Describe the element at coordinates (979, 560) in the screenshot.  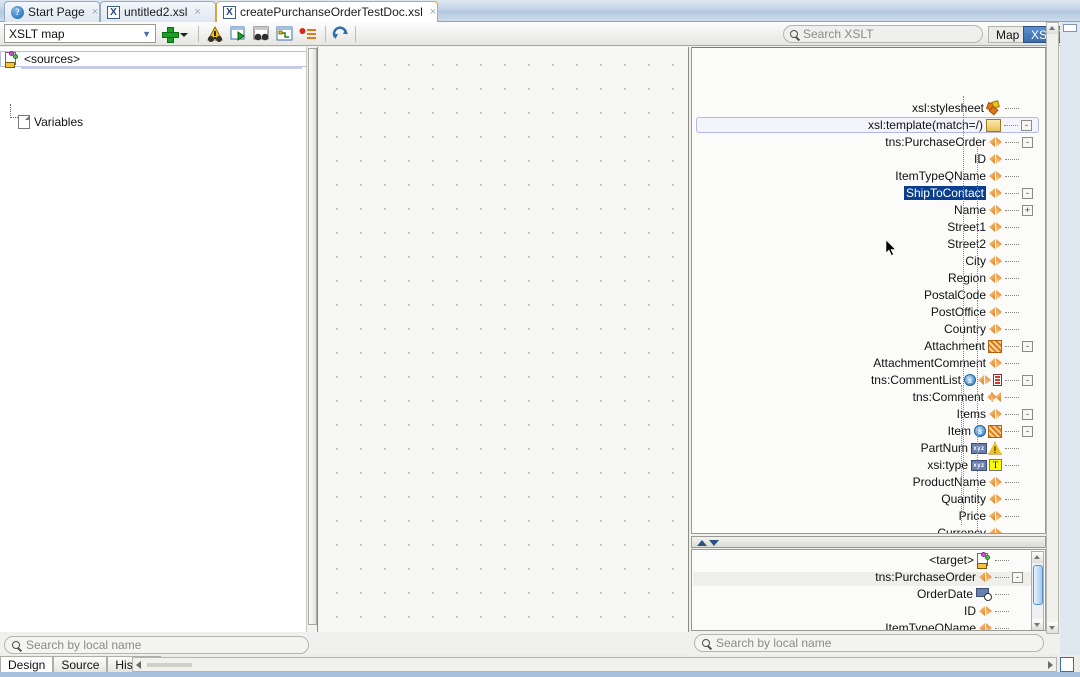
I see `target-tree-node: <target>` at that location.